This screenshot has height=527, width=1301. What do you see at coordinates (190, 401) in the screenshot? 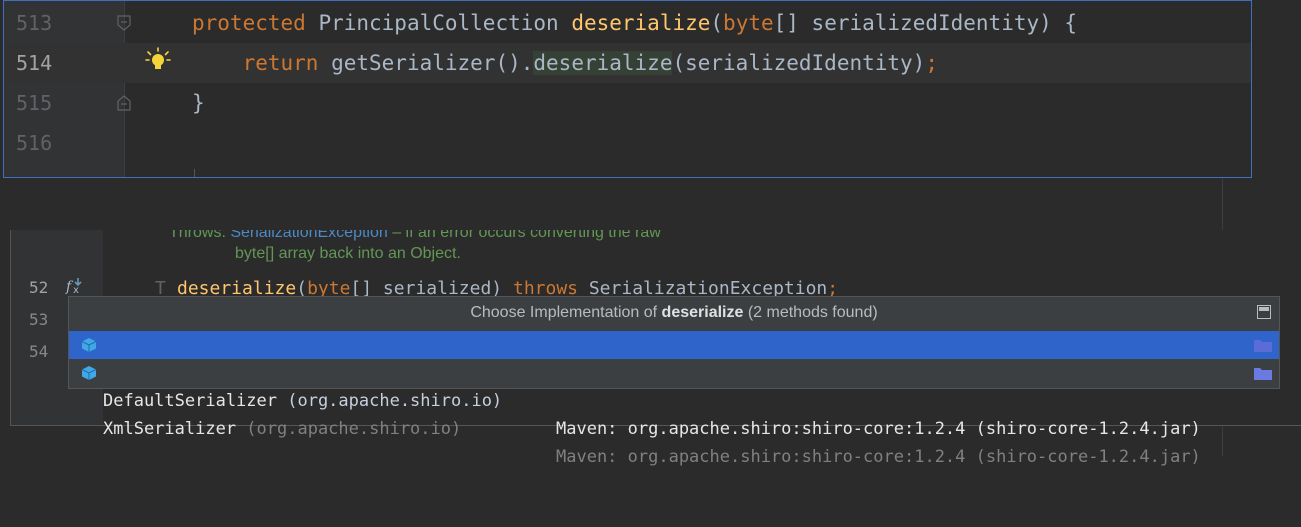
I see `class-name: DefaultSerializer` at bounding box center [190, 401].